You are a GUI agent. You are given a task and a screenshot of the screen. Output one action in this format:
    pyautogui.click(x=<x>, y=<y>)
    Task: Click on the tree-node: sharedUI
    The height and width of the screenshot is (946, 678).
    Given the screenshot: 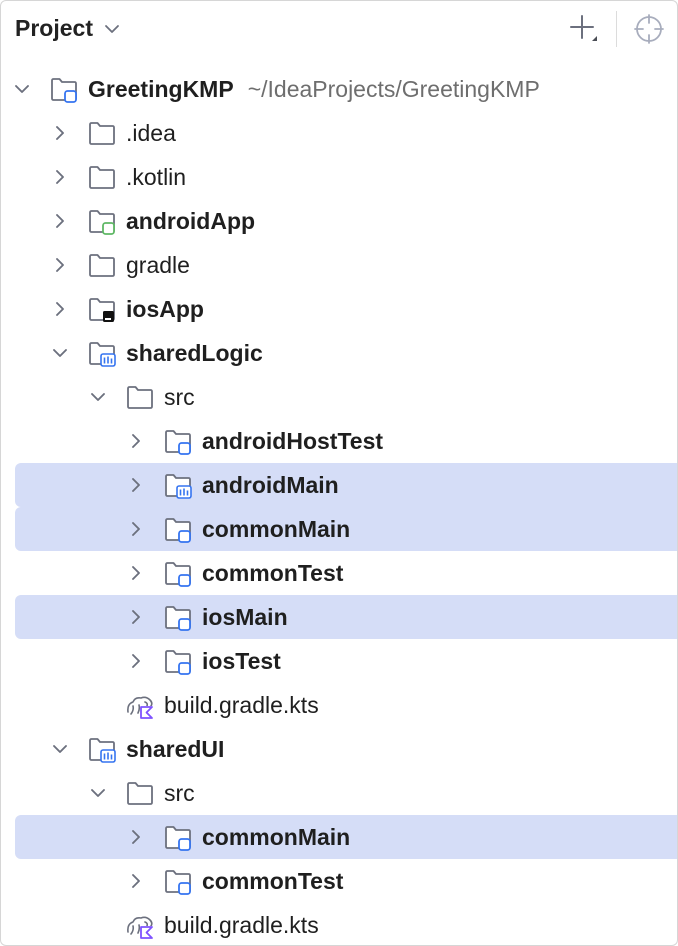 What is the action you would take?
    pyautogui.click(x=339, y=749)
    